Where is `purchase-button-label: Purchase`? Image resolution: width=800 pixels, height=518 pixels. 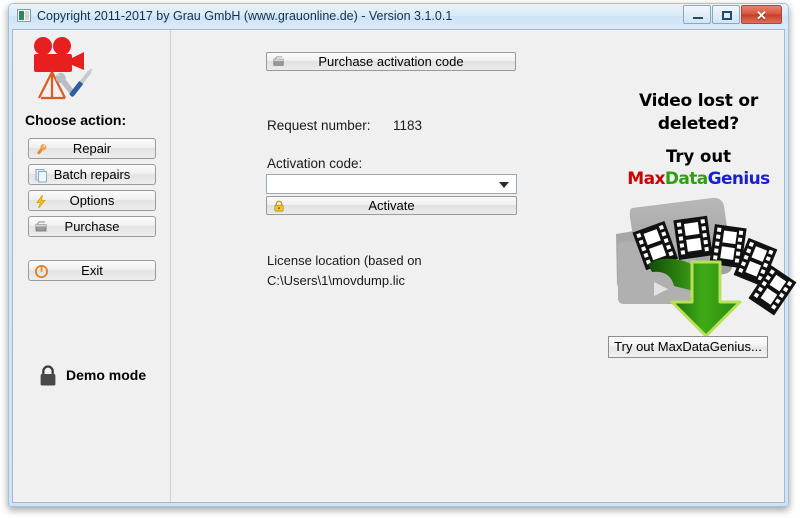
purchase-button-label: Purchase is located at coordinates (92, 226).